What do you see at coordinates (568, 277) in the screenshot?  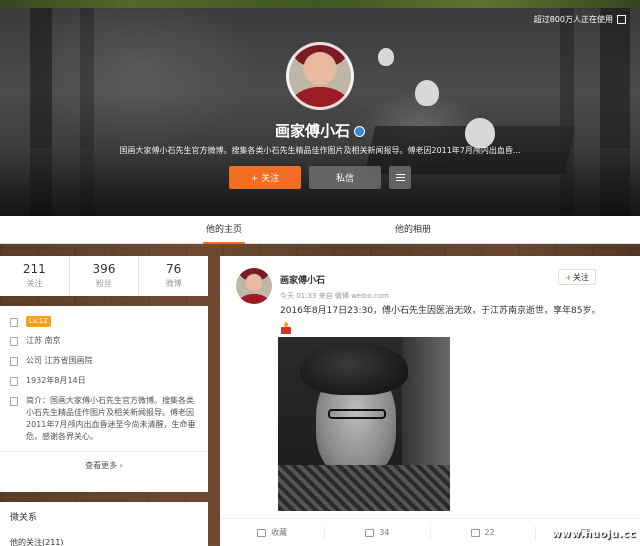 I see `plus-icon: +` at bounding box center [568, 277].